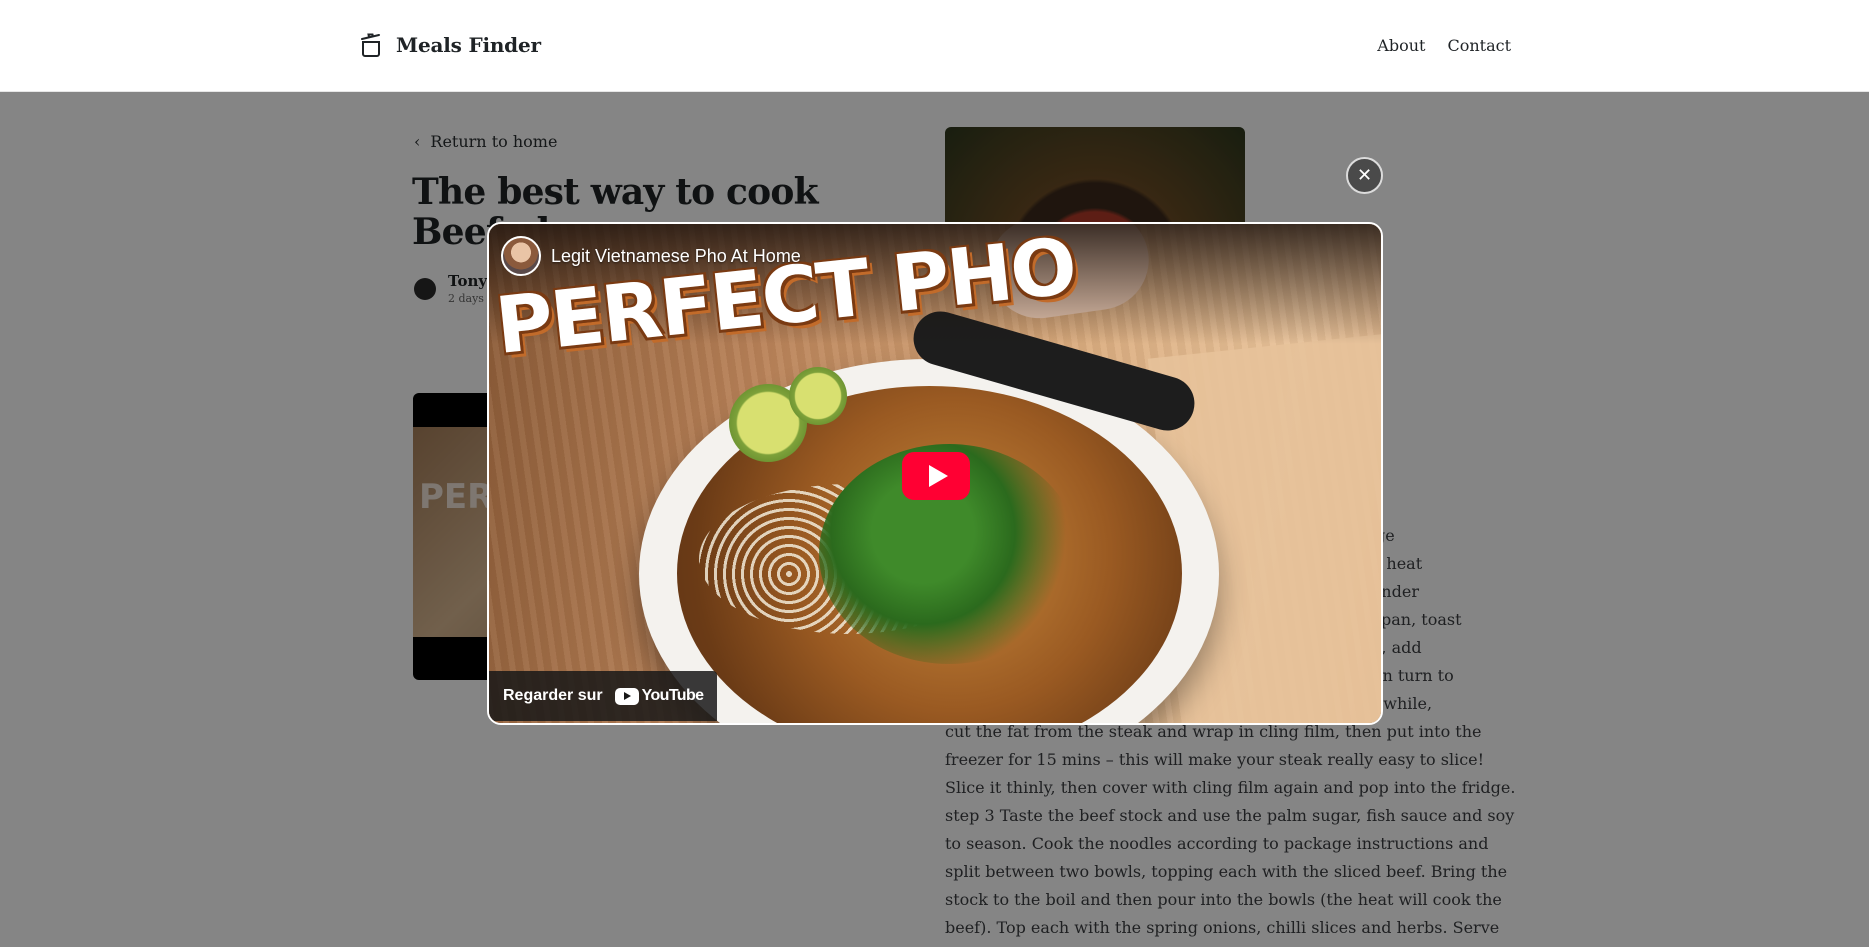  I want to click on video-title: Legit Vietnamese Pho At Home, so click(676, 256).